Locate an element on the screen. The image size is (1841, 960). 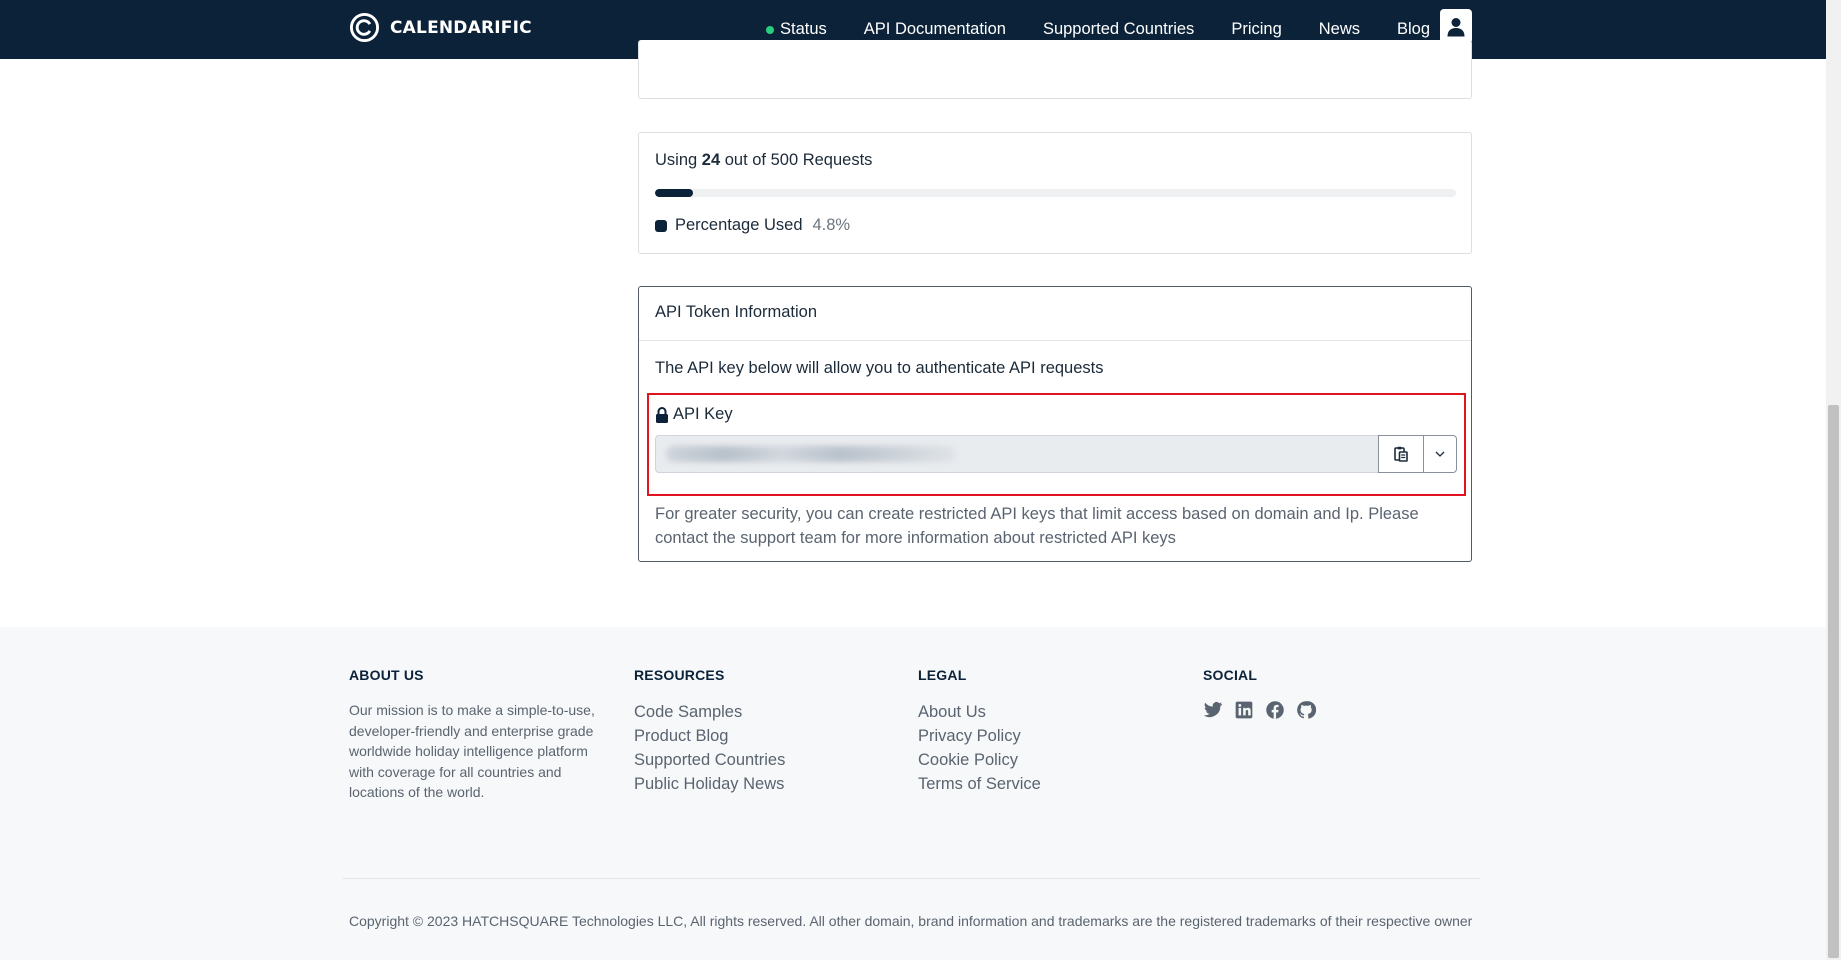
footer-divider is located at coordinates (911, 878).